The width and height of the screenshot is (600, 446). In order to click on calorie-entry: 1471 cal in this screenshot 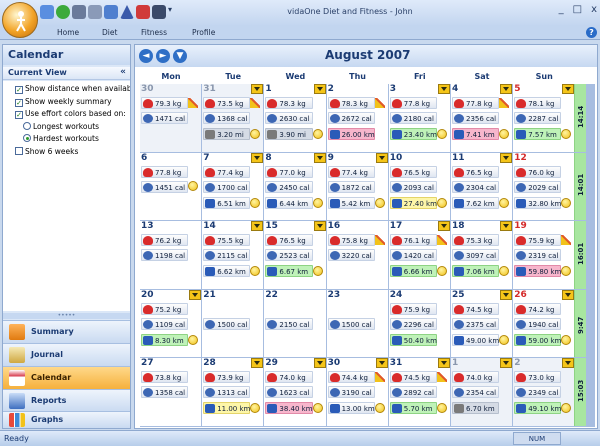, I will do `click(165, 118)`.